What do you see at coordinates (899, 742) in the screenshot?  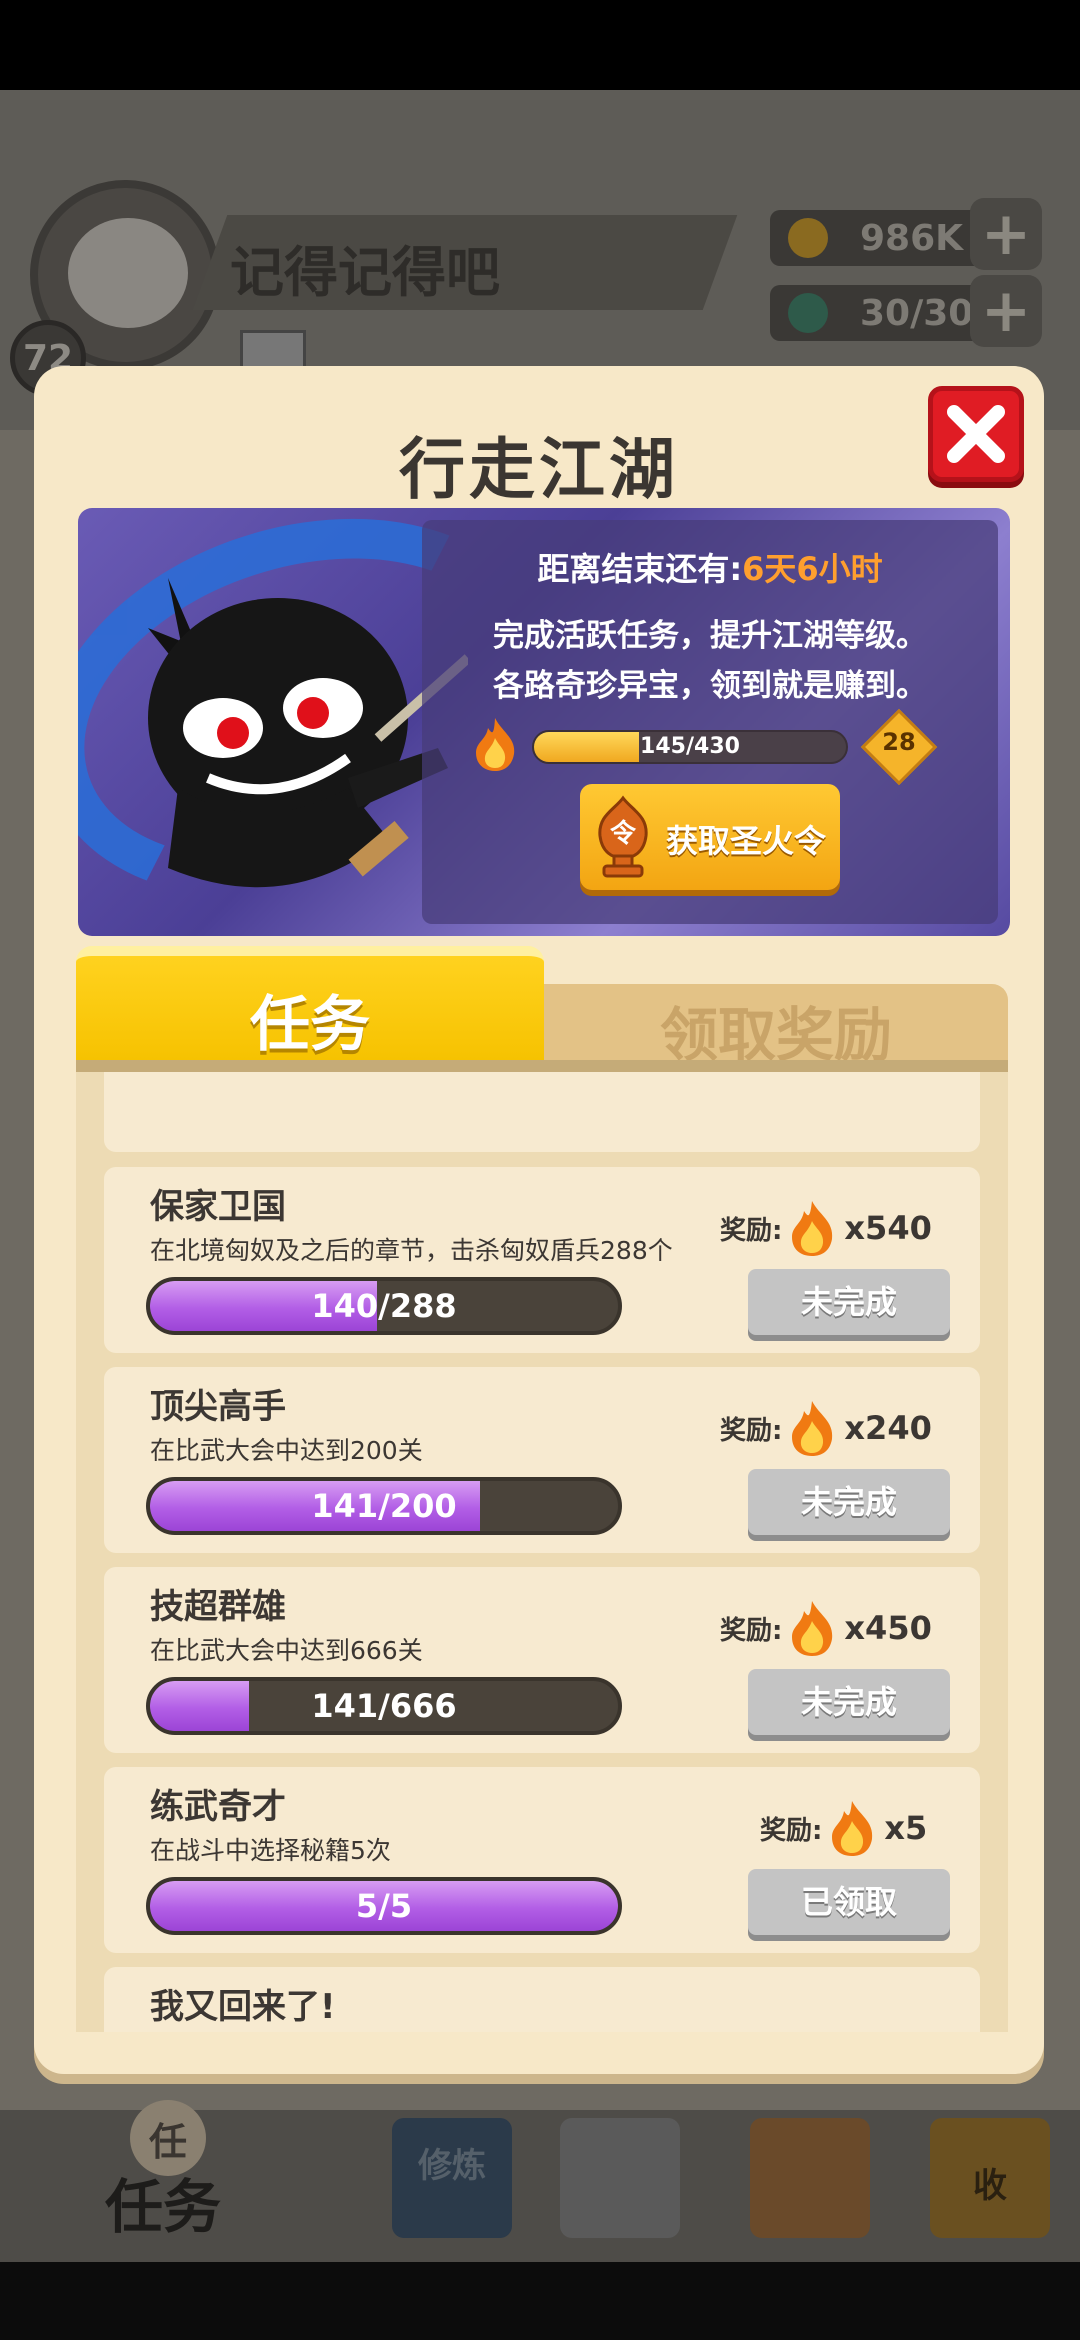 I see `activity-level: 28` at bounding box center [899, 742].